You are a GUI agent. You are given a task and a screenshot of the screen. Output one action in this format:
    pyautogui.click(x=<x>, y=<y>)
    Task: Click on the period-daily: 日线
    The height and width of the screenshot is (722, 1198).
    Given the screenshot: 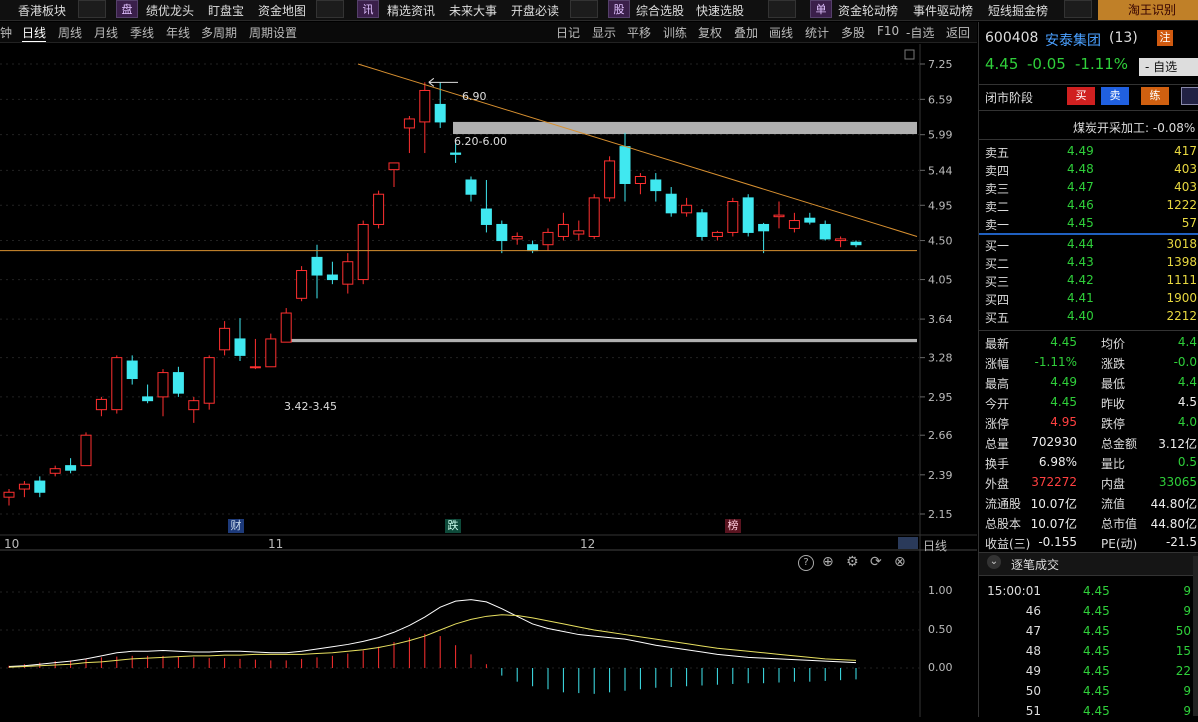 What is the action you would take?
    pyautogui.click(x=34, y=33)
    